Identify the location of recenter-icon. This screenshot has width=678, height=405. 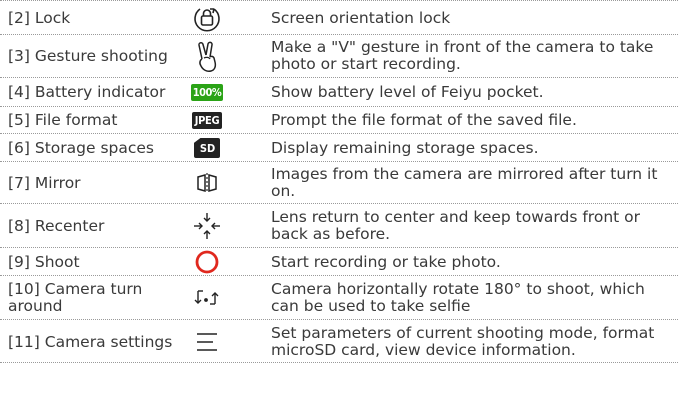
(207, 226).